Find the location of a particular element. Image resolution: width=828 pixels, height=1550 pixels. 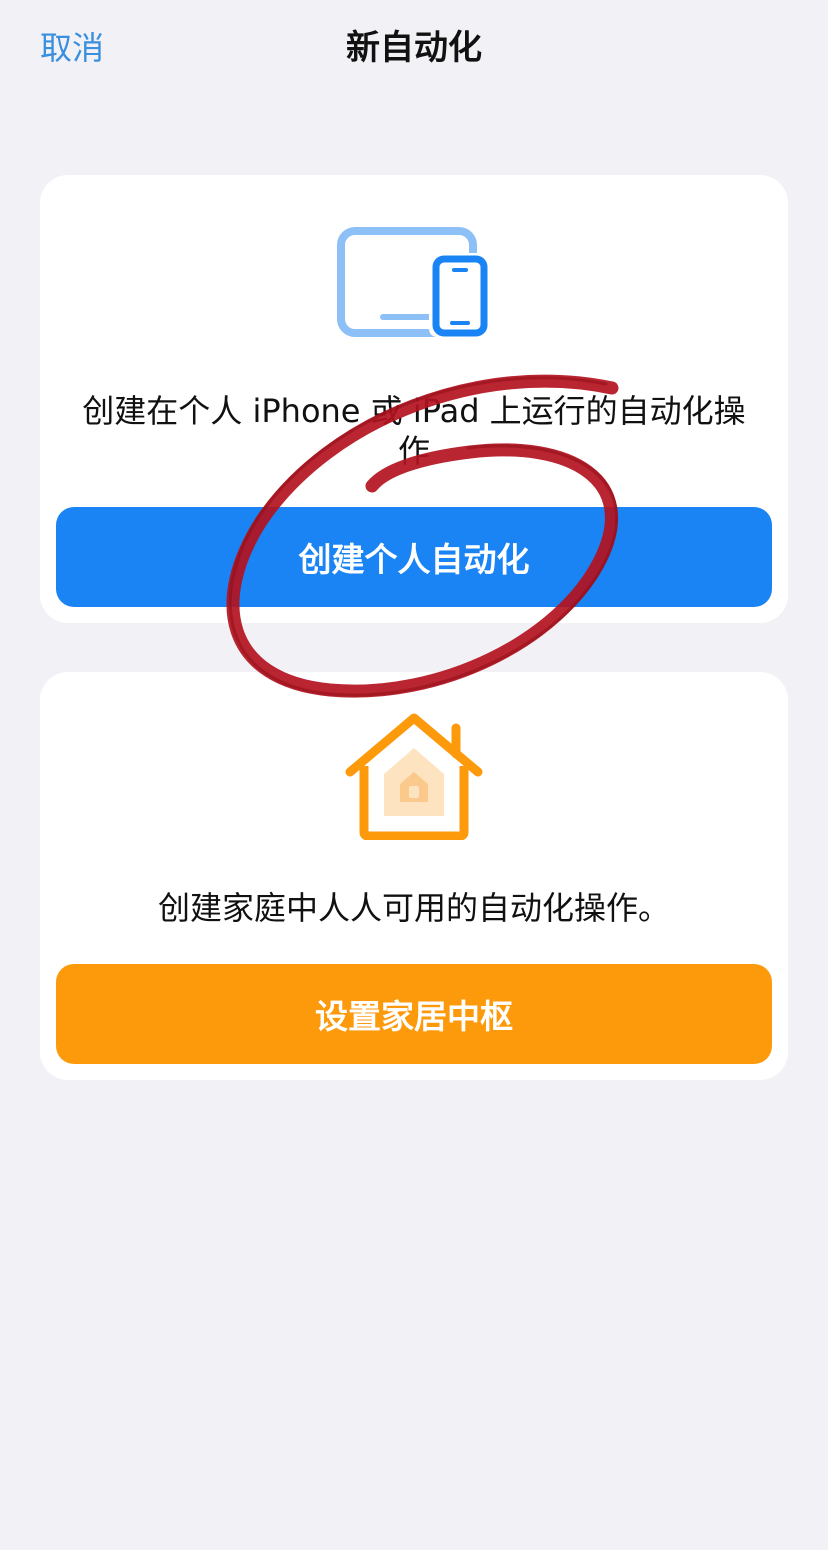

page-title: 新自动化 is located at coordinates (414, 48).